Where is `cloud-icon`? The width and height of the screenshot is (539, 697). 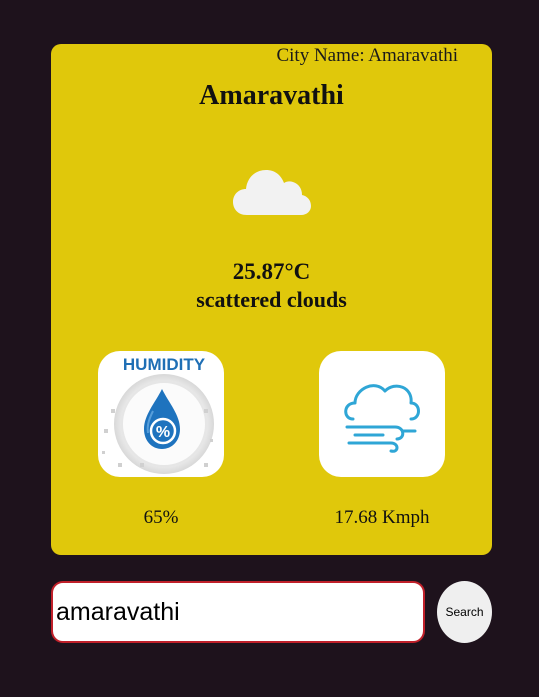 cloud-icon is located at coordinates (272, 192).